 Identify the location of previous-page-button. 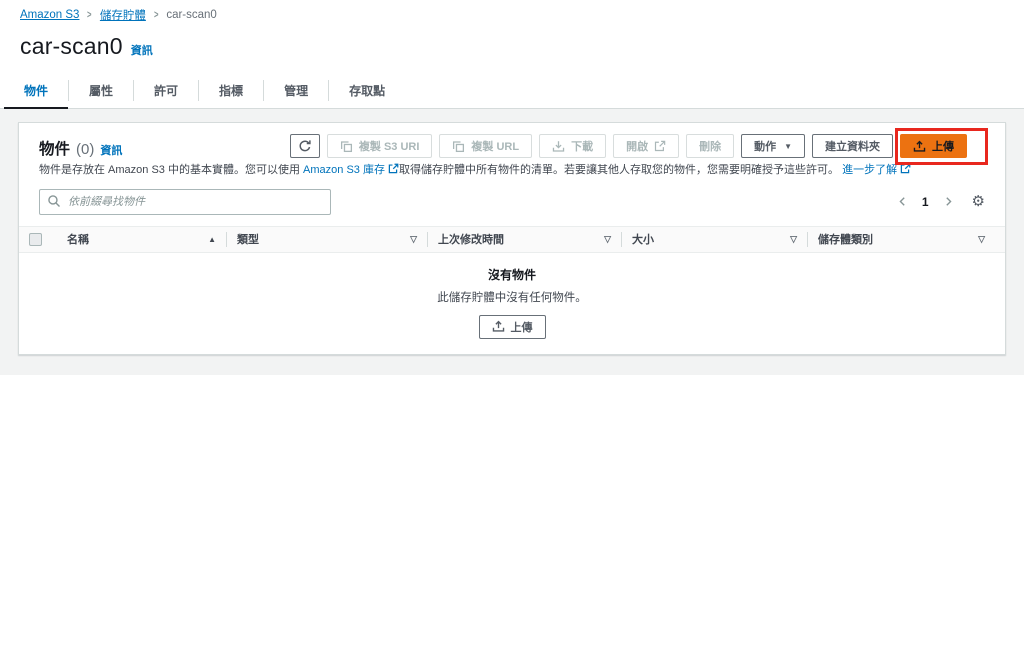
(902, 201).